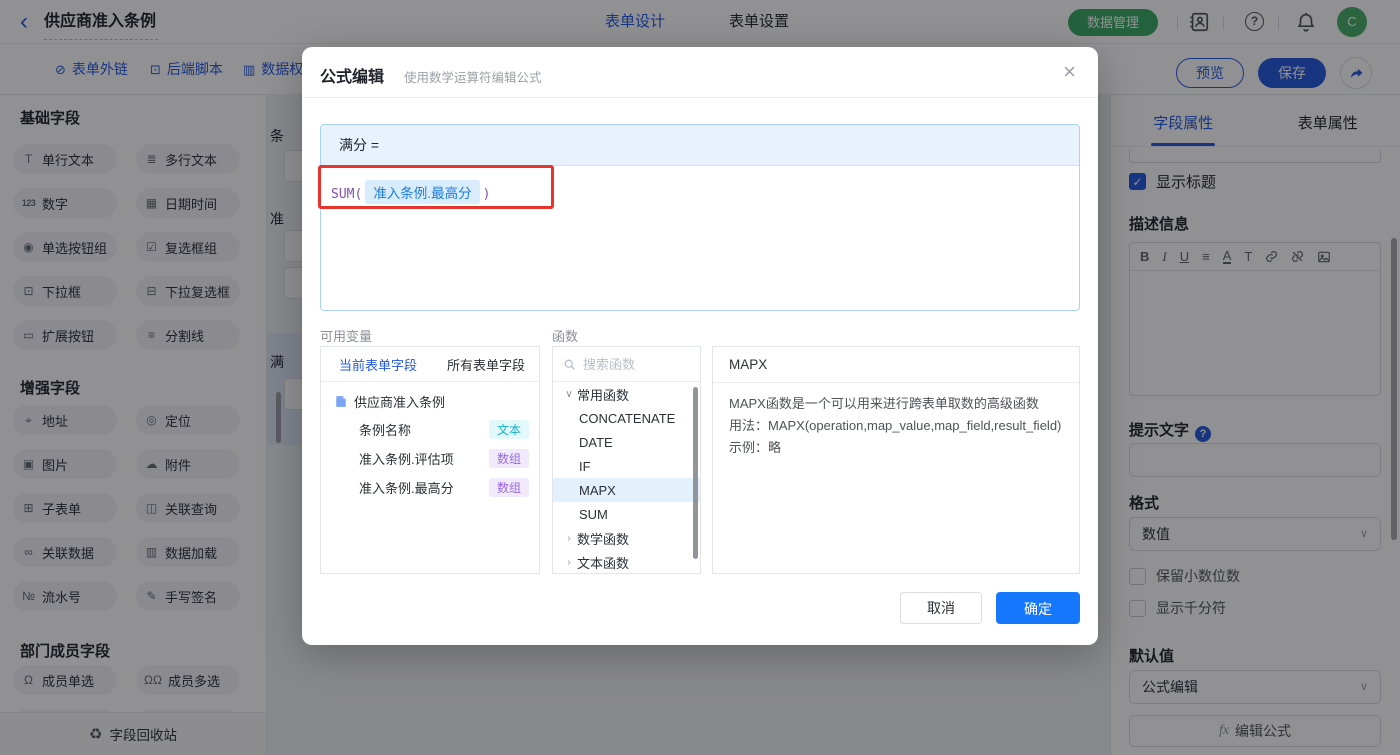 The image size is (1400, 755). What do you see at coordinates (352, 77) in the screenshot?
I see `modal-title: 公式编辑` at bounding box center [352, 77].